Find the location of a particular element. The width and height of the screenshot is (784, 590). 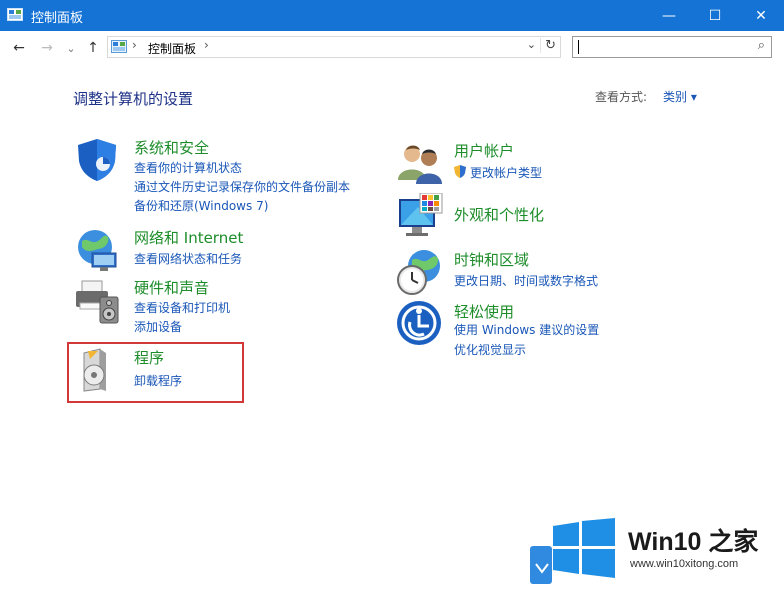

category-title: 网络和 Internet is located at coordinates (188, 237).